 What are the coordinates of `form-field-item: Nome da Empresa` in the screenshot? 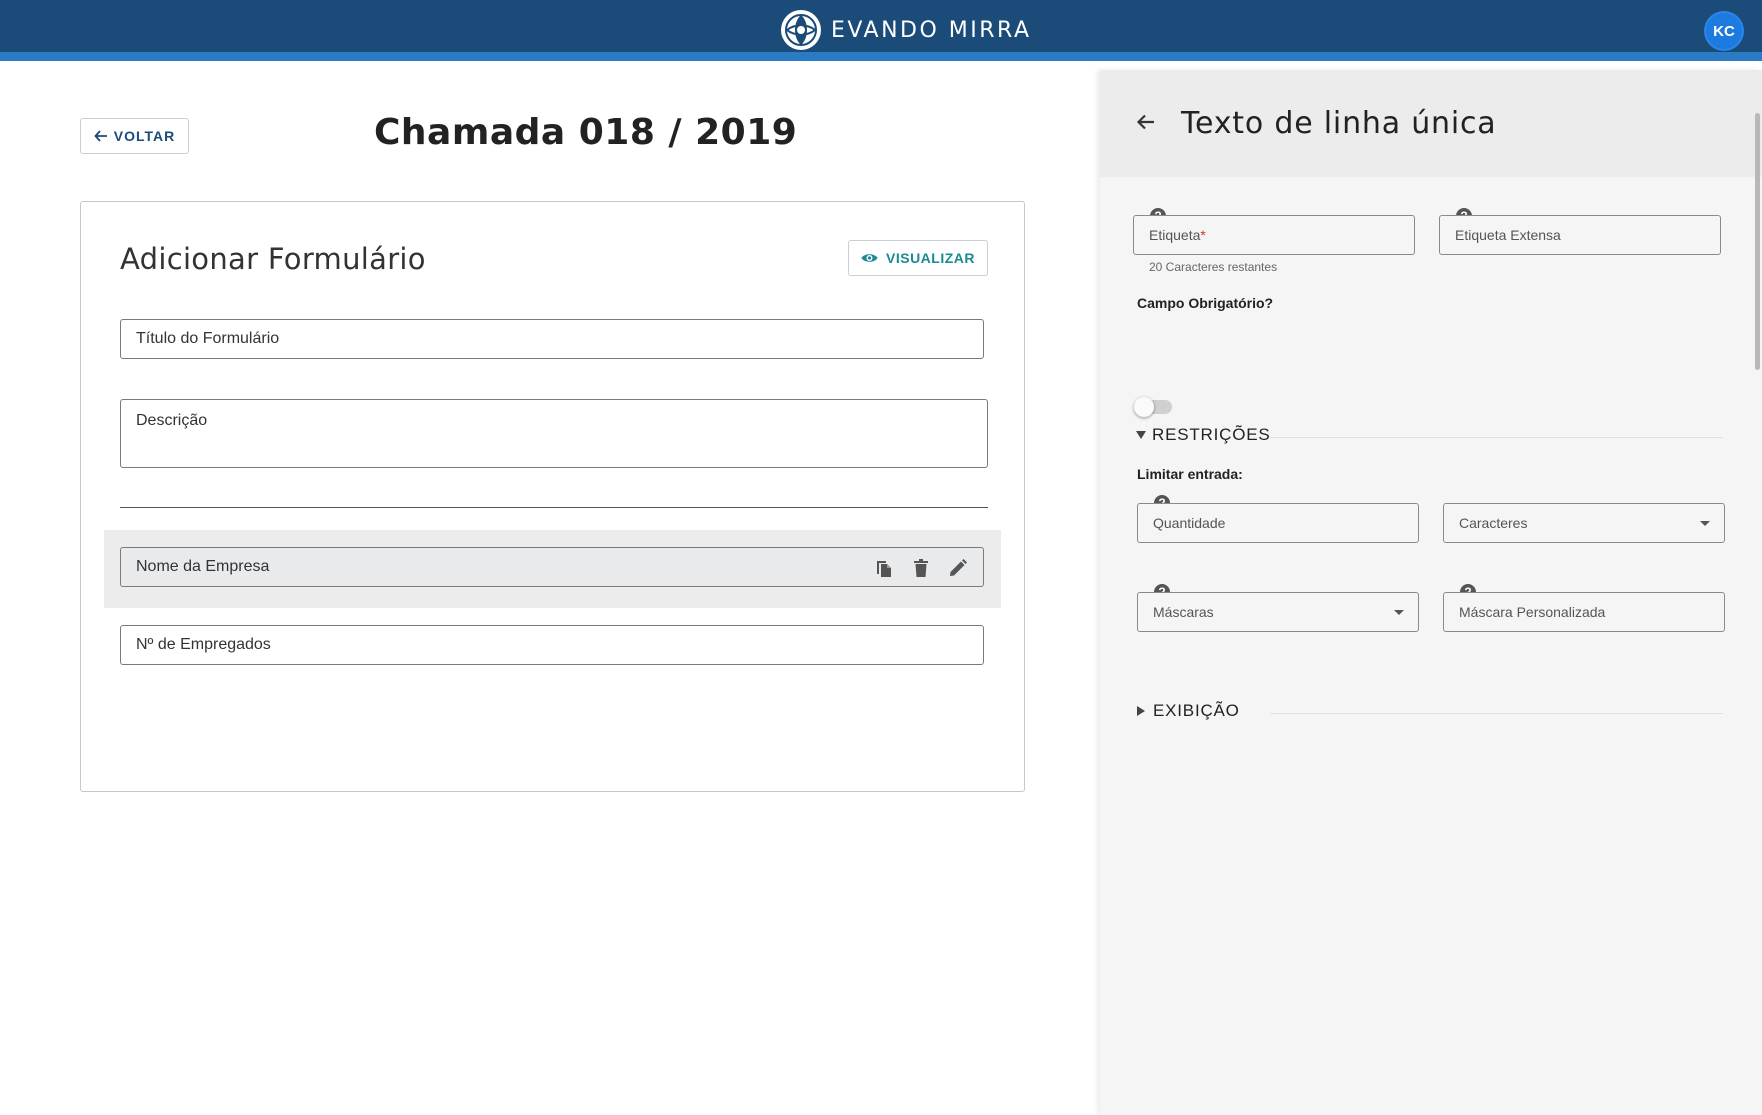 It's located at (552, 567).